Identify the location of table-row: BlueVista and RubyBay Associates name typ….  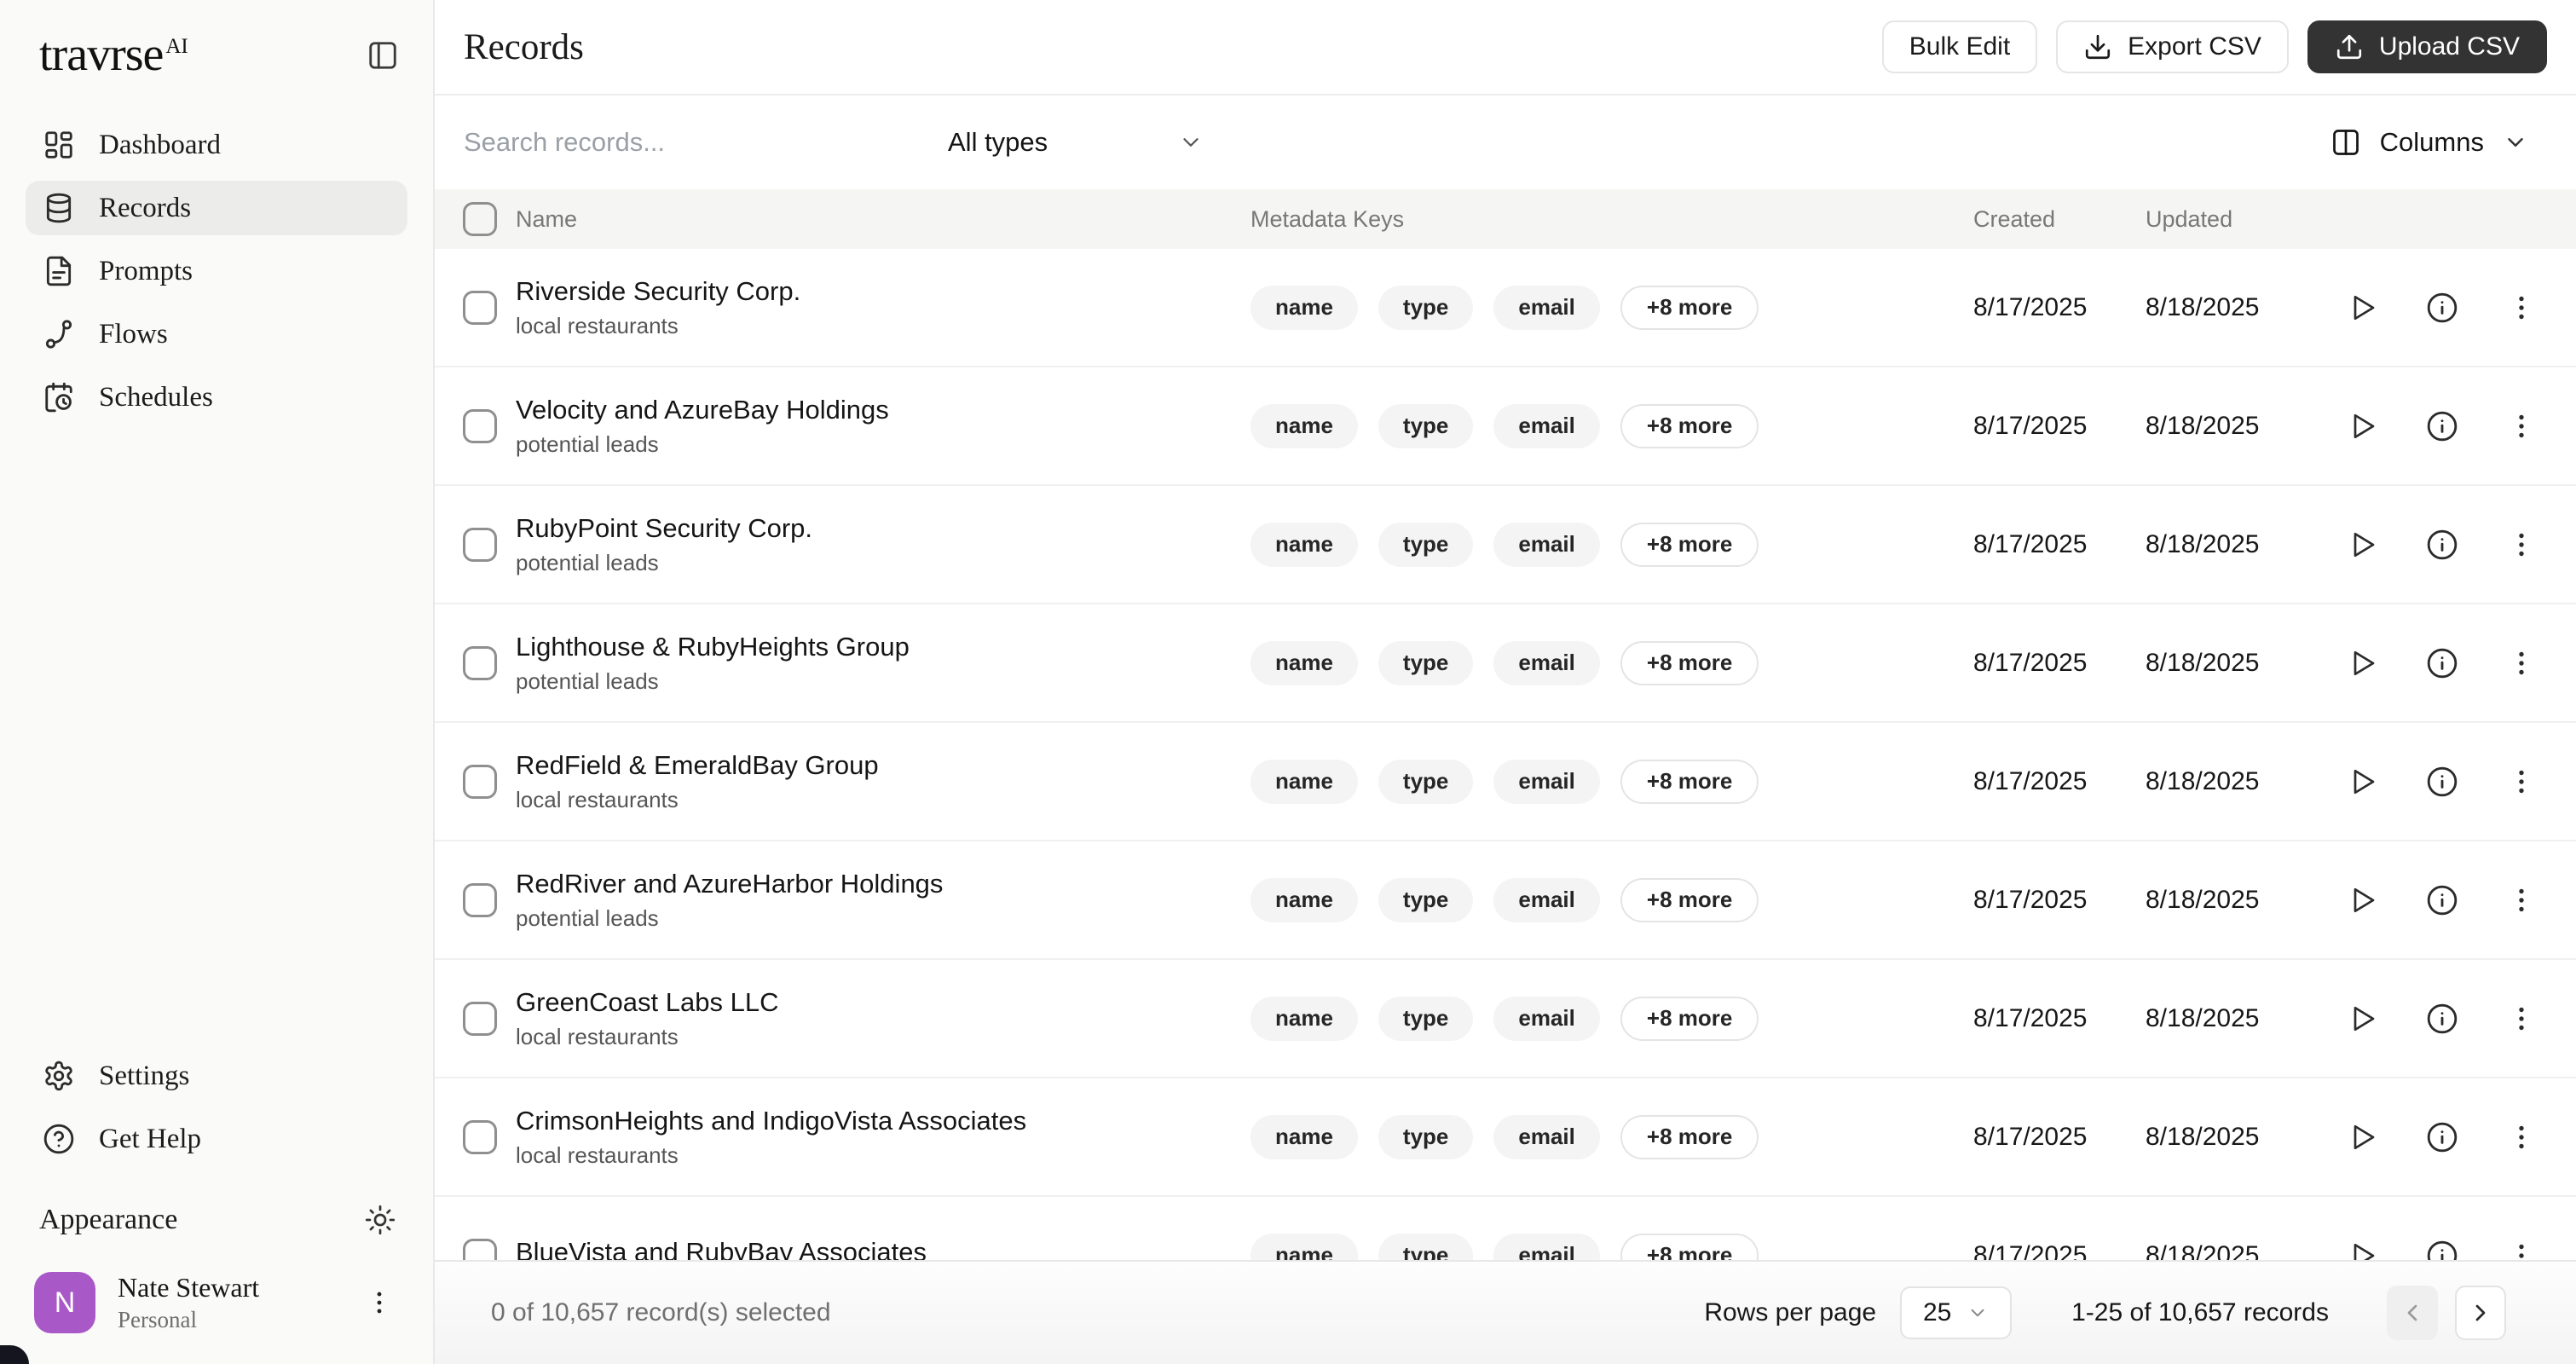
(1505, 1229).